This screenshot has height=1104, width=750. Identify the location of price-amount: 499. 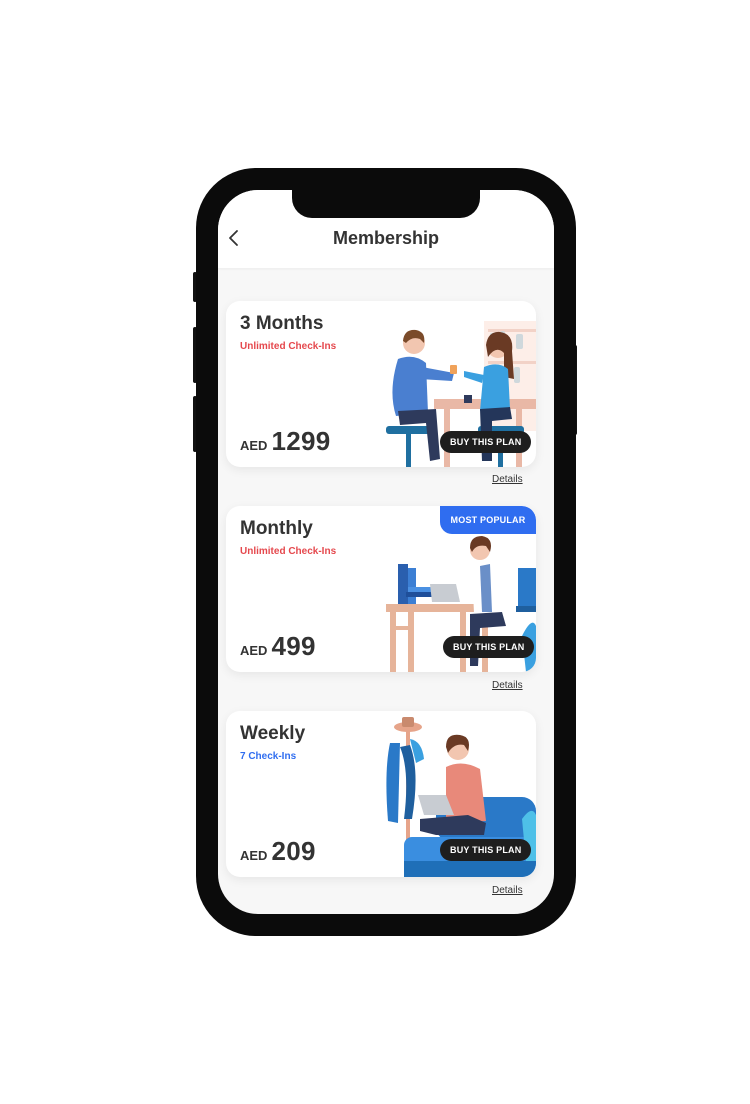
(293, 646).